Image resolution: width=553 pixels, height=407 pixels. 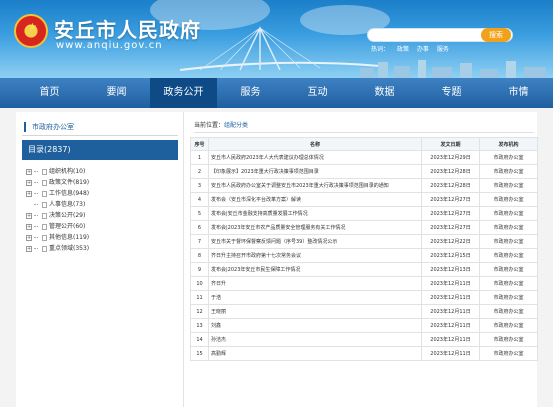 What do you see at coordinates (101, 193) in the screenshot?
I see `tree-item: + 工作信息(948)` at bounding box center [101, 193].